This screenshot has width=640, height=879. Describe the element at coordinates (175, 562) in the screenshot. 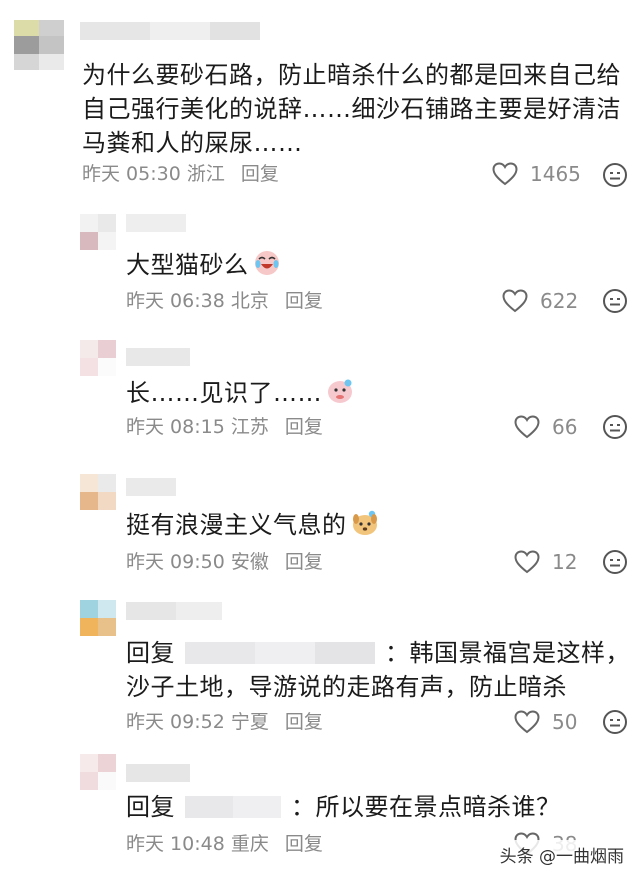

I see `timestamp: 昨天 09:50` at that location.